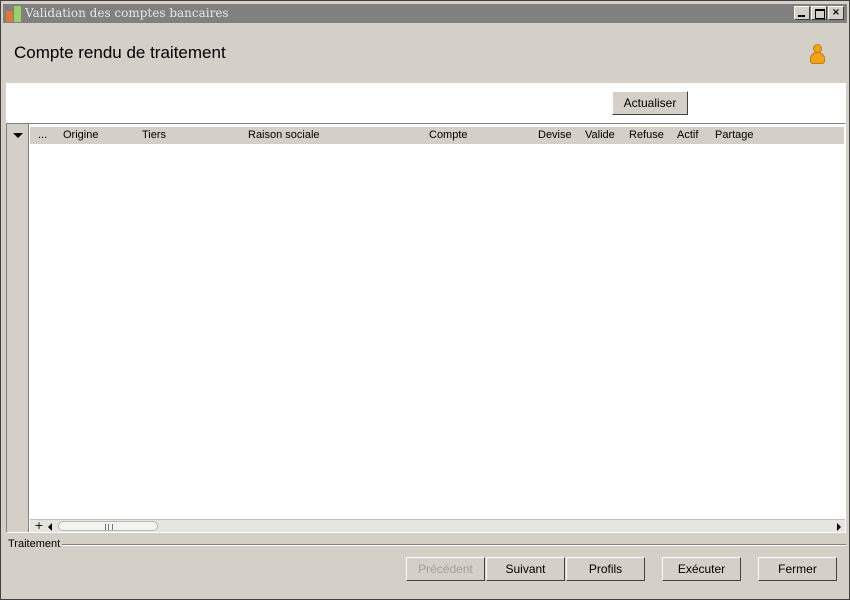  What do you see at coordinates (18, 135) in the screenshot?
I see `dropdown-arrow-icon` at bounding box center [18, 135].